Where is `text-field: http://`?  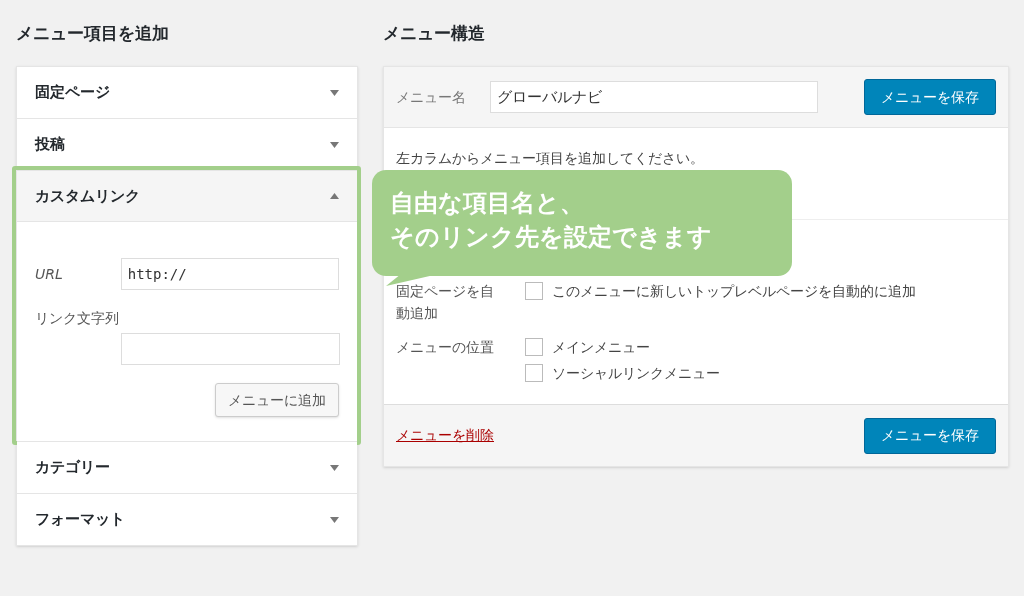 text-field: http:// is located at coordinates (229, 274).